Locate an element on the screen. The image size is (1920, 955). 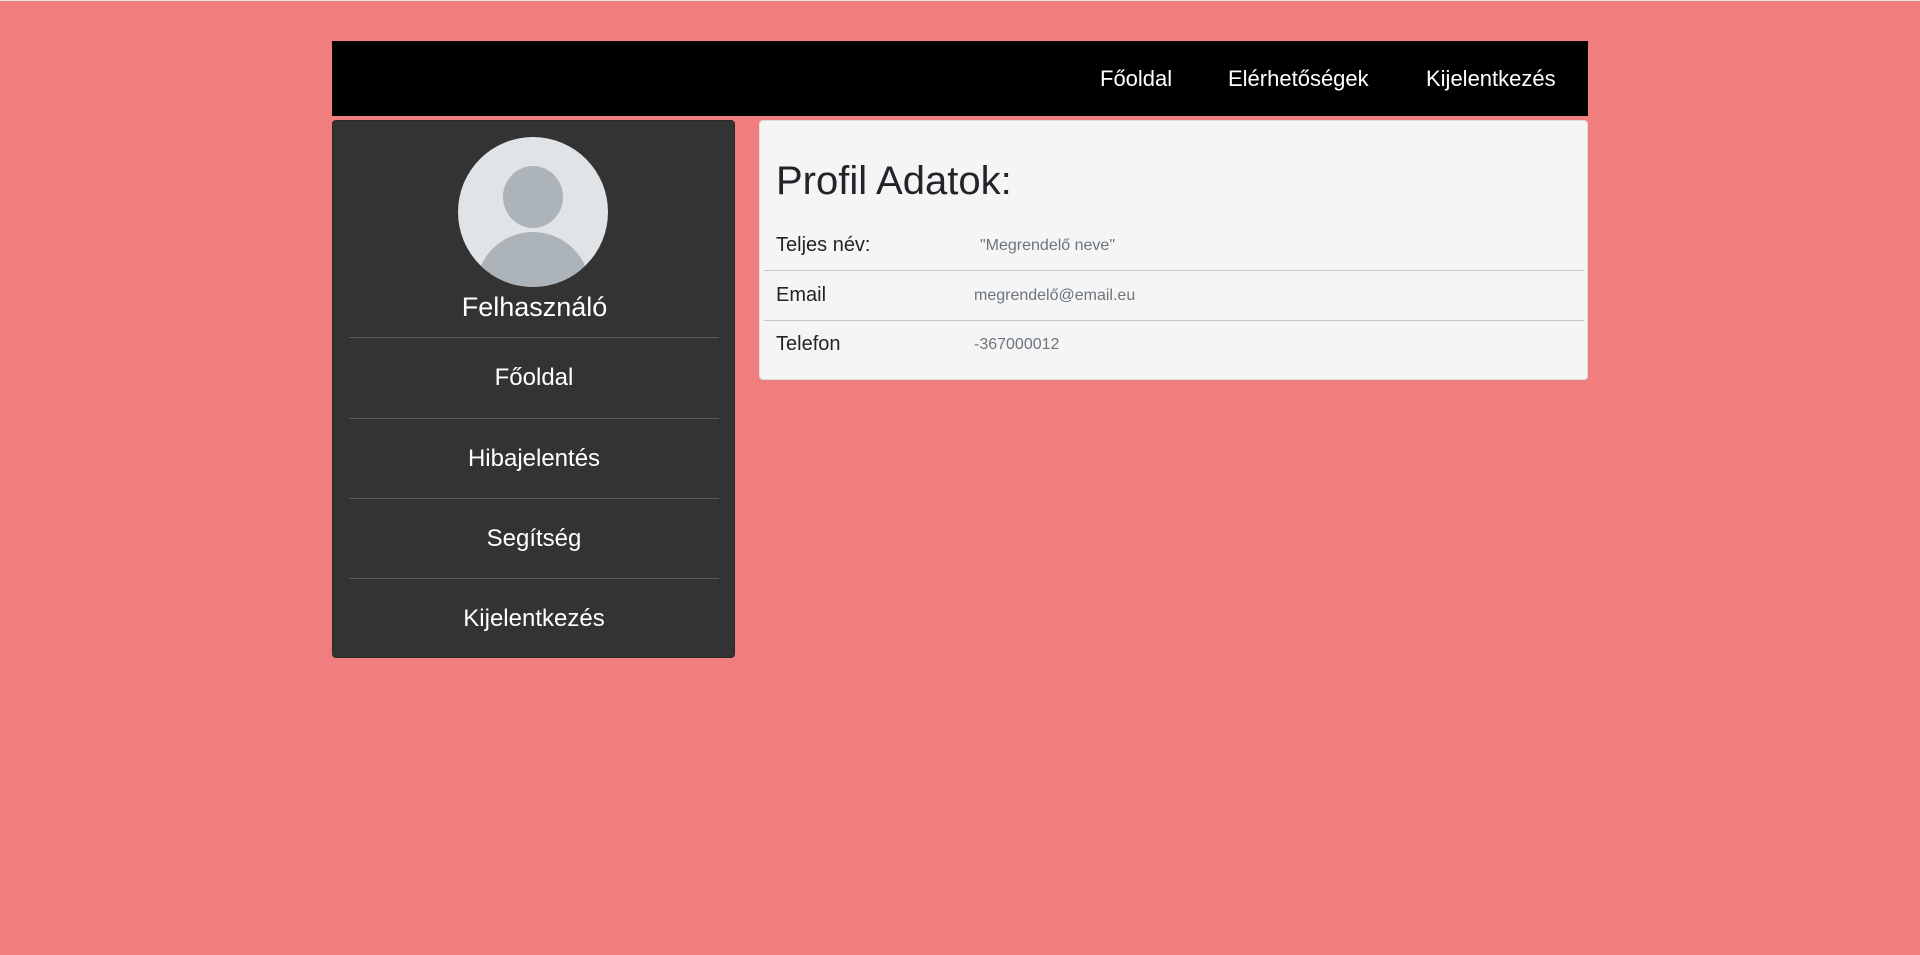
username: Felhasználó is located at coordinates (534, 307).